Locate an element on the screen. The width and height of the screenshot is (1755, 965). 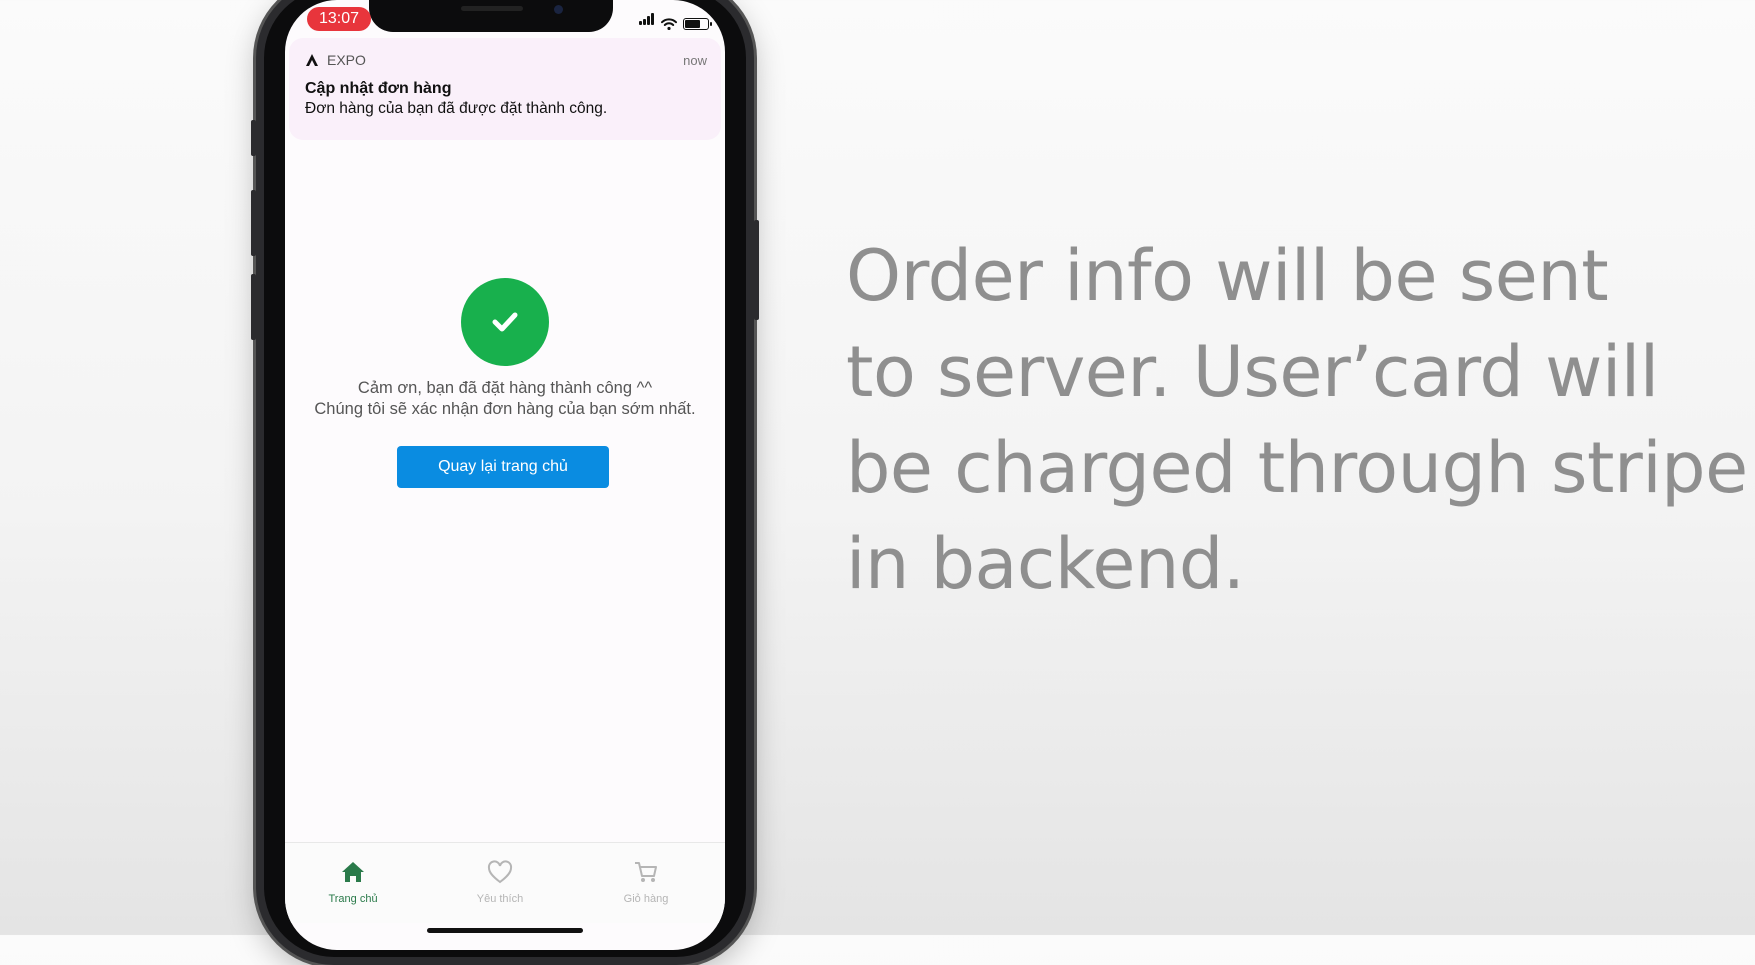
home-indicator is located at coordinates (505, 930).